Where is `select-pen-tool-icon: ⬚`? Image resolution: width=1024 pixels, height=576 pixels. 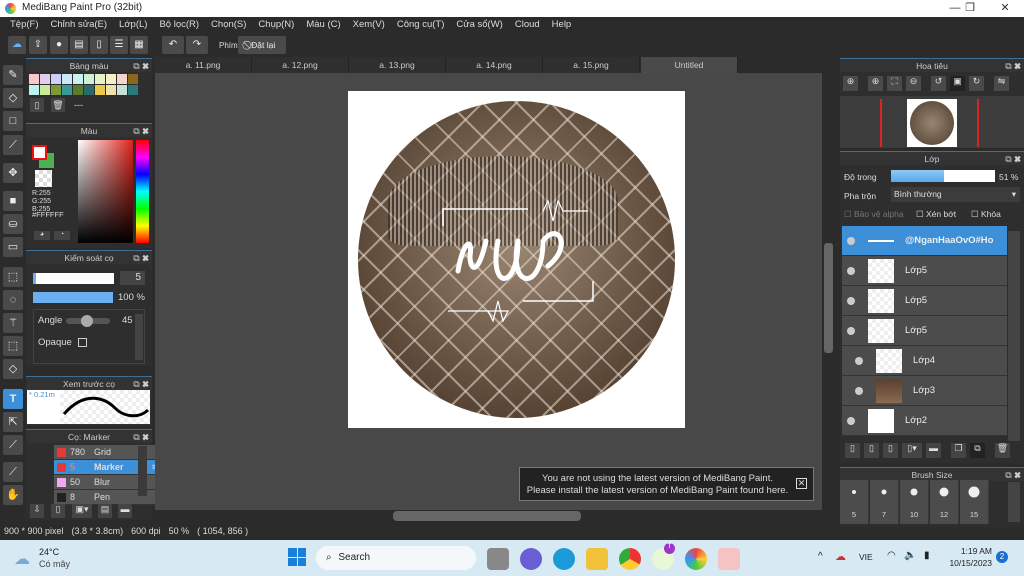 select-pen-tool-icon: ⬚ is located at coordinates (13, 346).